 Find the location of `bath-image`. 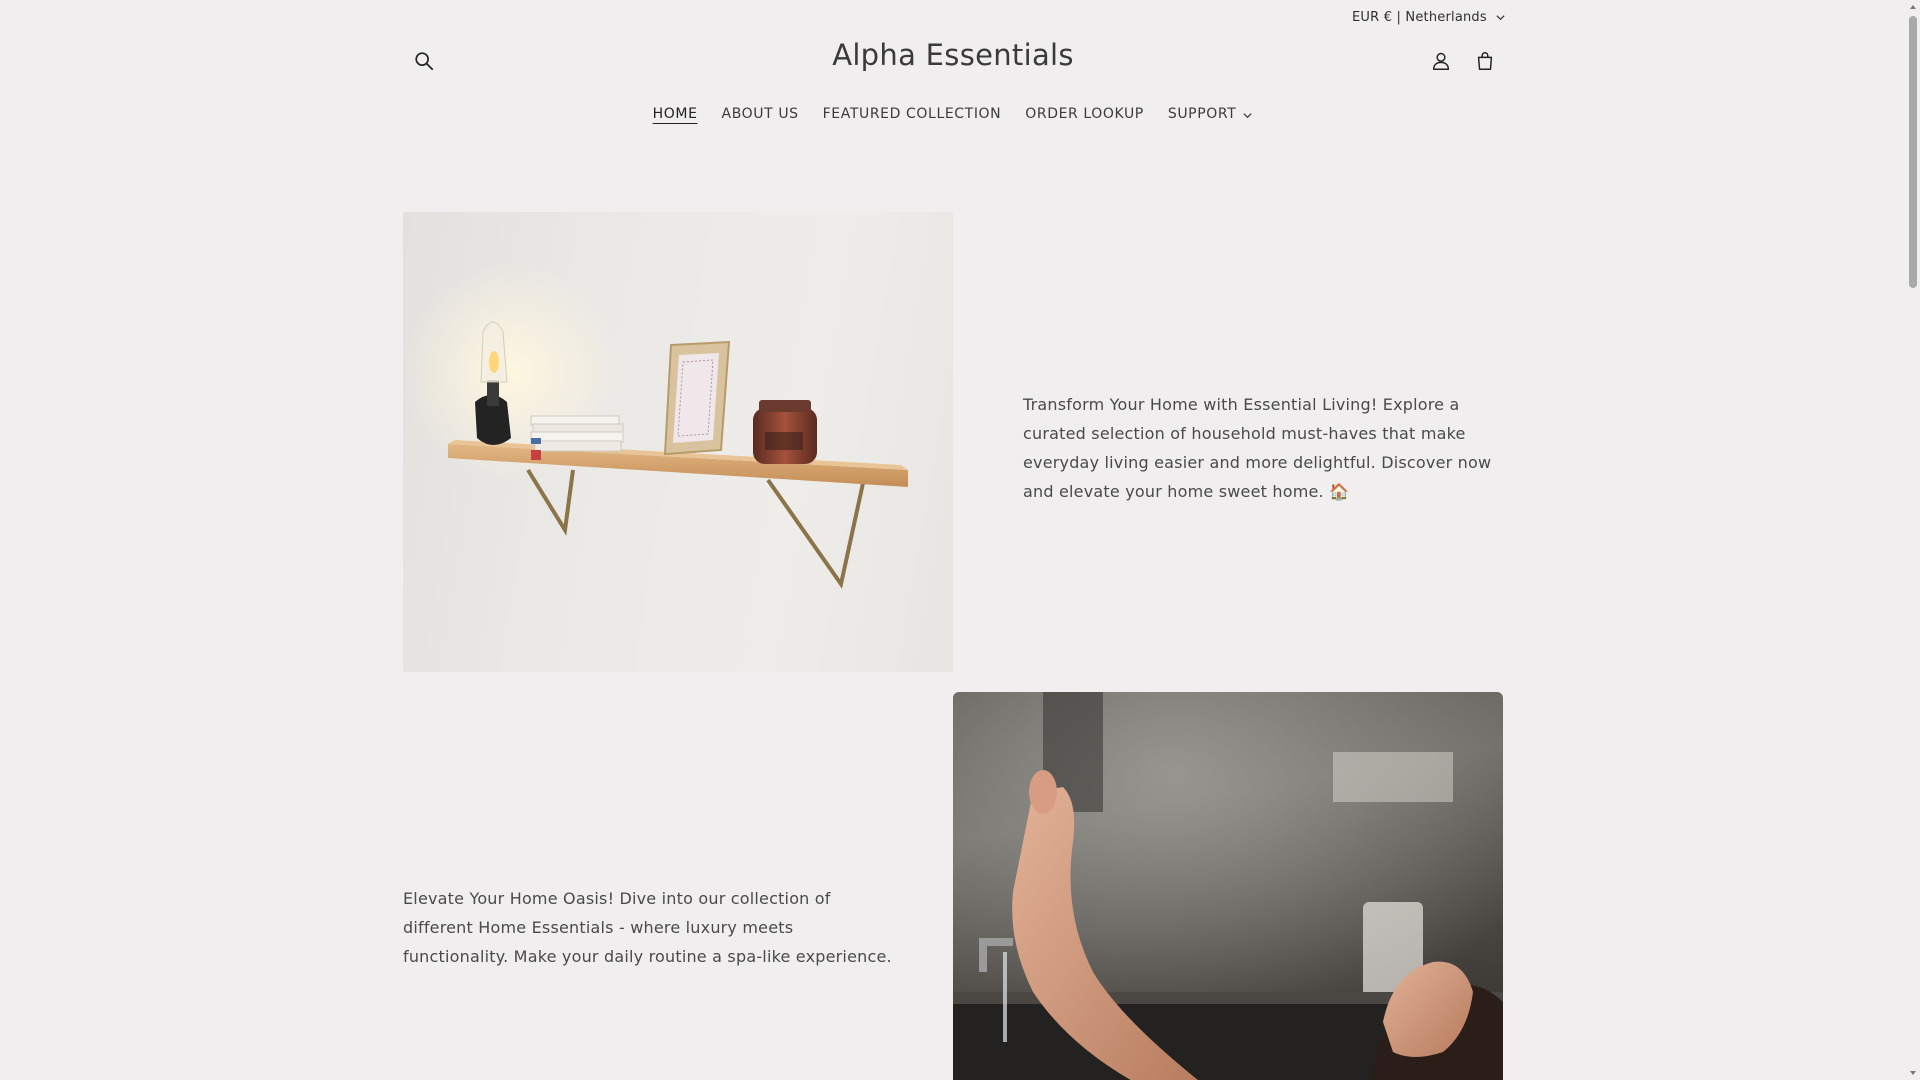

bath-image is located at coordinates (1228, 886).